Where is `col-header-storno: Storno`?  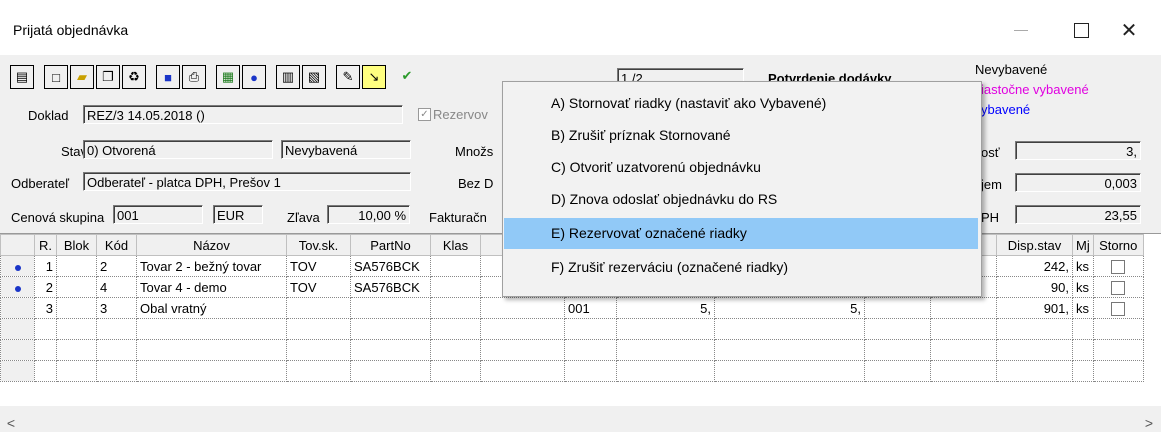 col-header-storno: Storno is located at coordinates (1118, 245).